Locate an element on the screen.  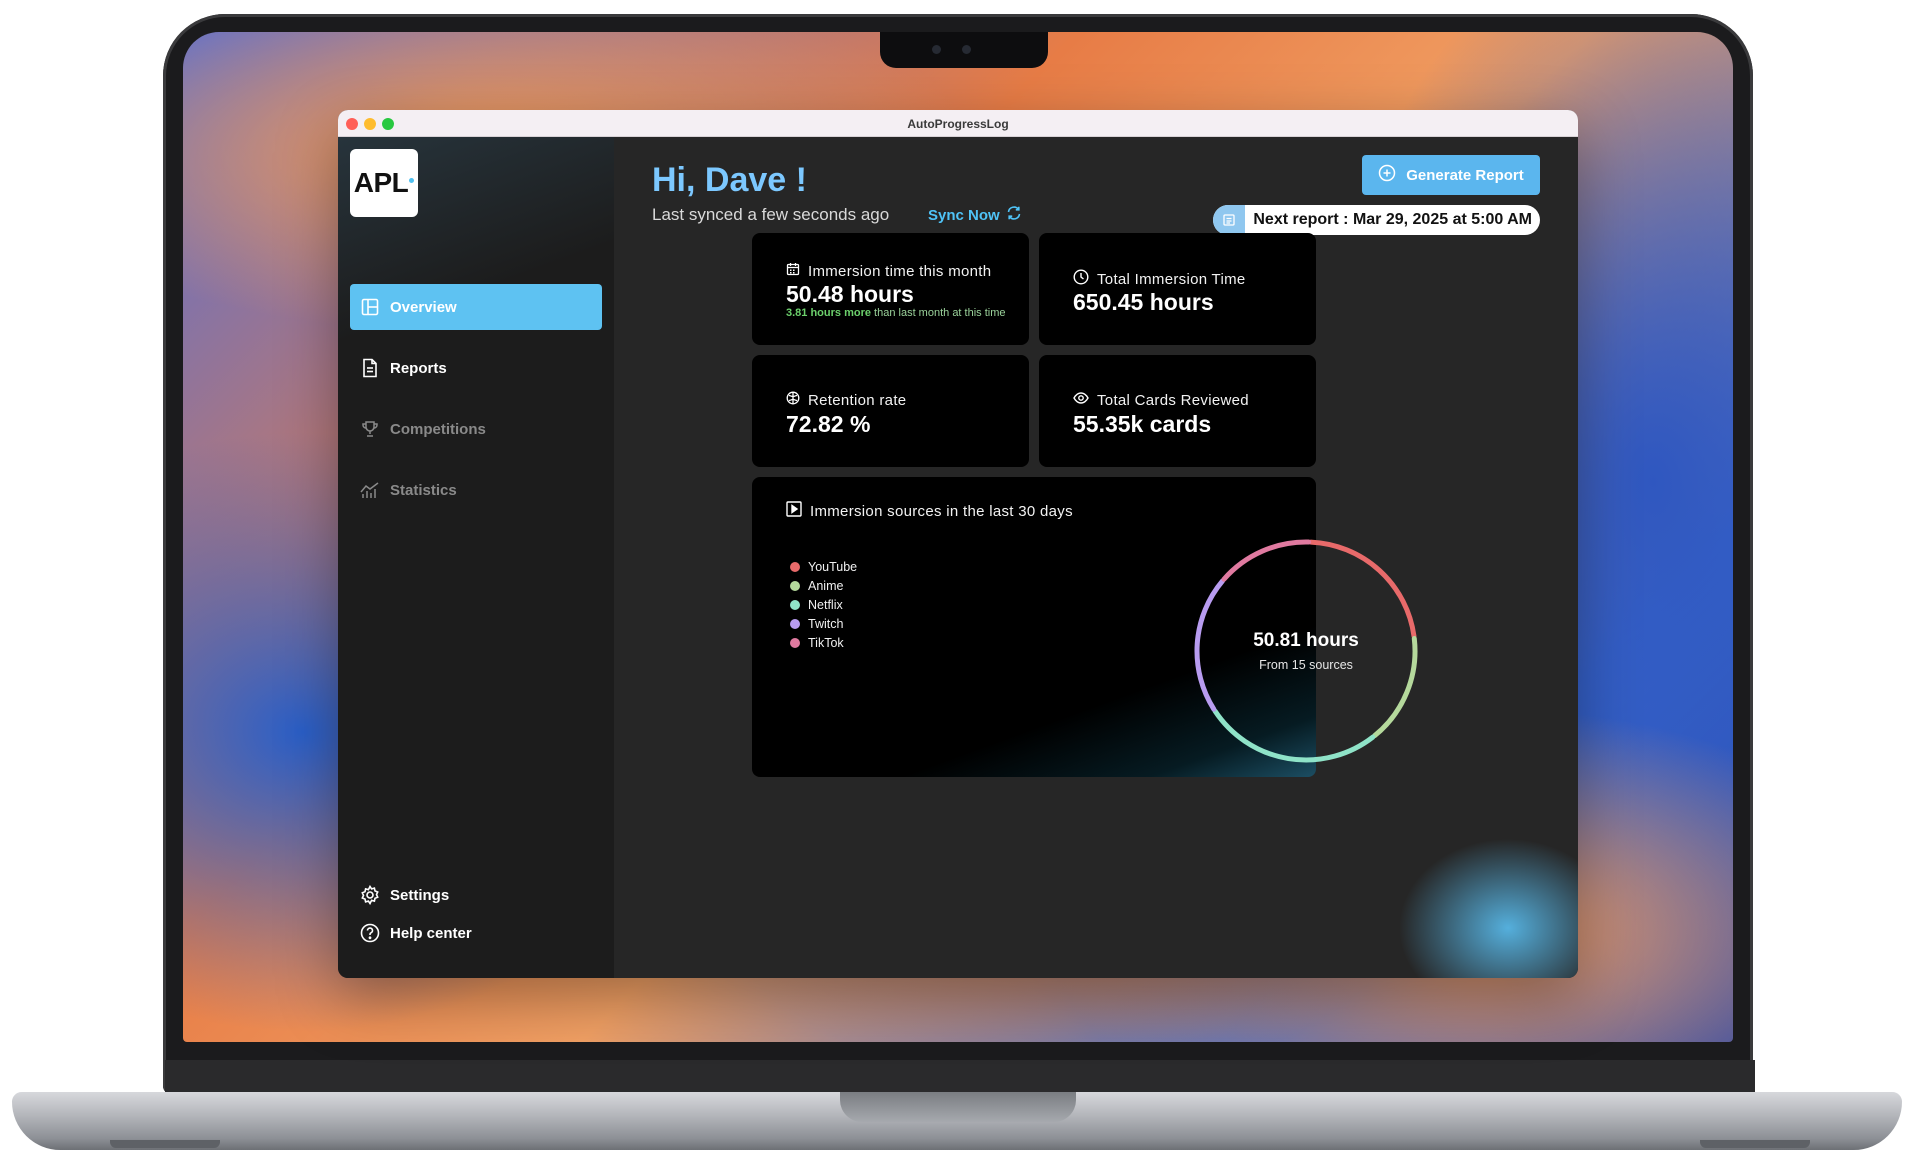
legend-item: TikTok is located at coordinates (823, 642).